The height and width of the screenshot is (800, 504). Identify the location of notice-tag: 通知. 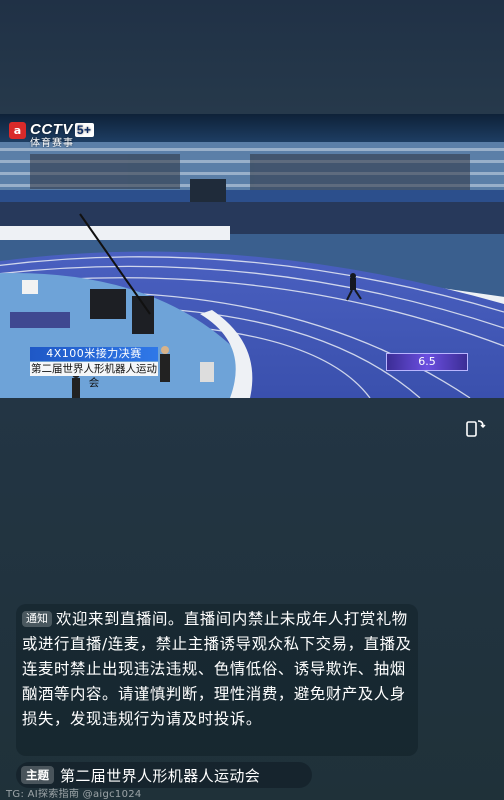
(37, 619).